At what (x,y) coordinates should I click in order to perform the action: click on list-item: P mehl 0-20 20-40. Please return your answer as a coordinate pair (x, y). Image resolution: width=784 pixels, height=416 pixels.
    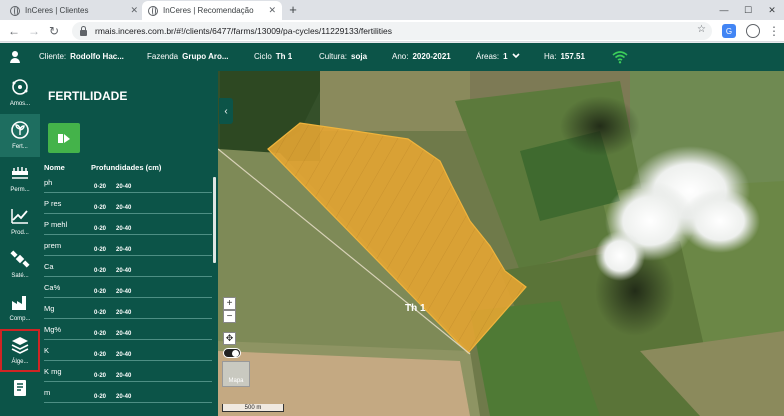
    Looking at the image, I should click on (128, 224).